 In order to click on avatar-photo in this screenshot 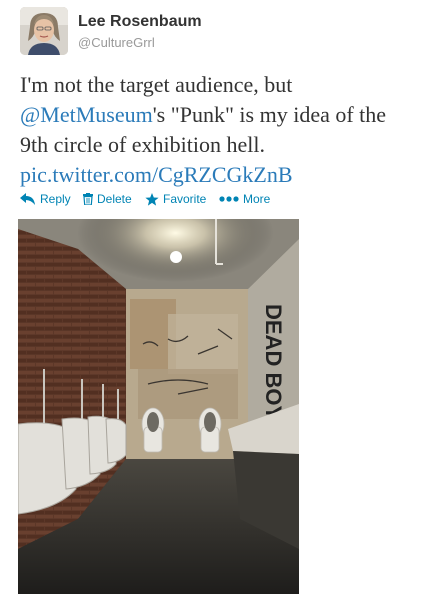, I will do `click(44, 31)`.